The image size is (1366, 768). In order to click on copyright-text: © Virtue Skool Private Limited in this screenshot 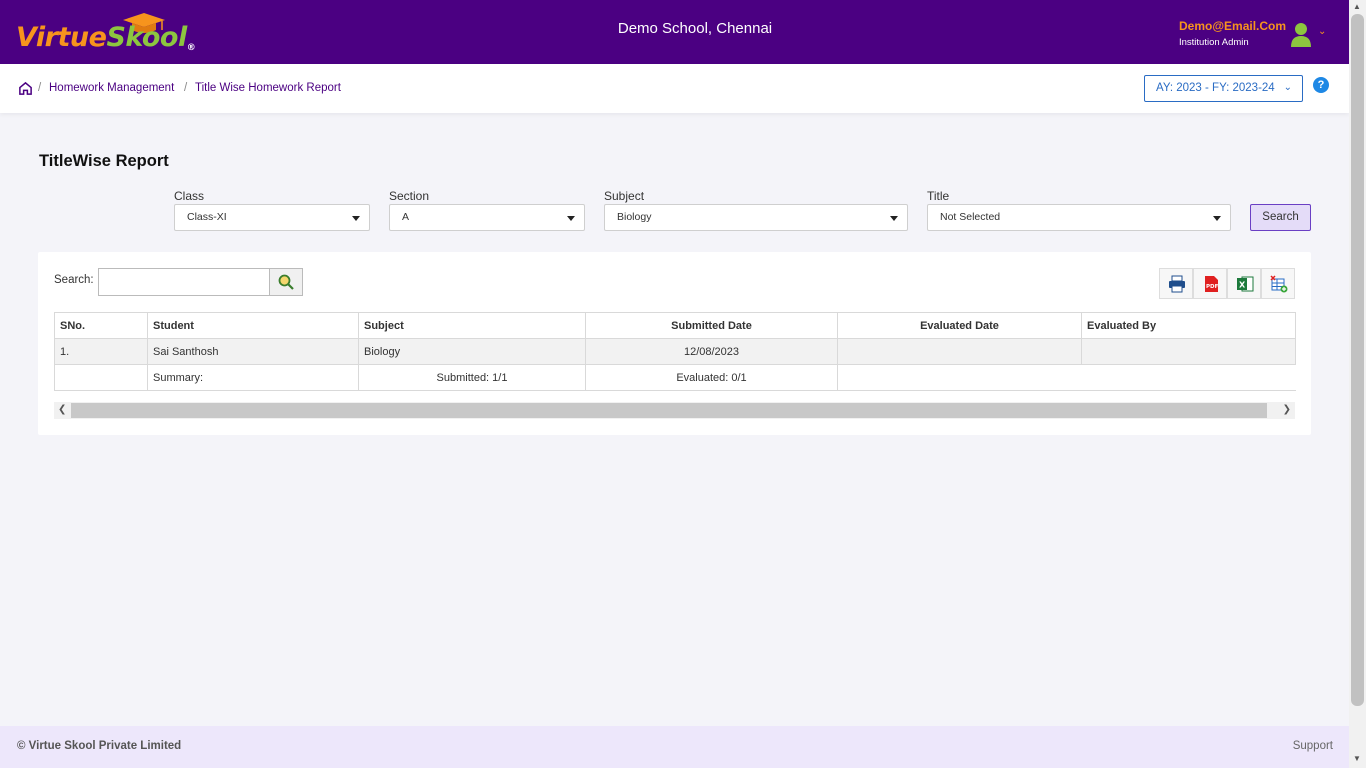, I will do `click(99, 746)`.